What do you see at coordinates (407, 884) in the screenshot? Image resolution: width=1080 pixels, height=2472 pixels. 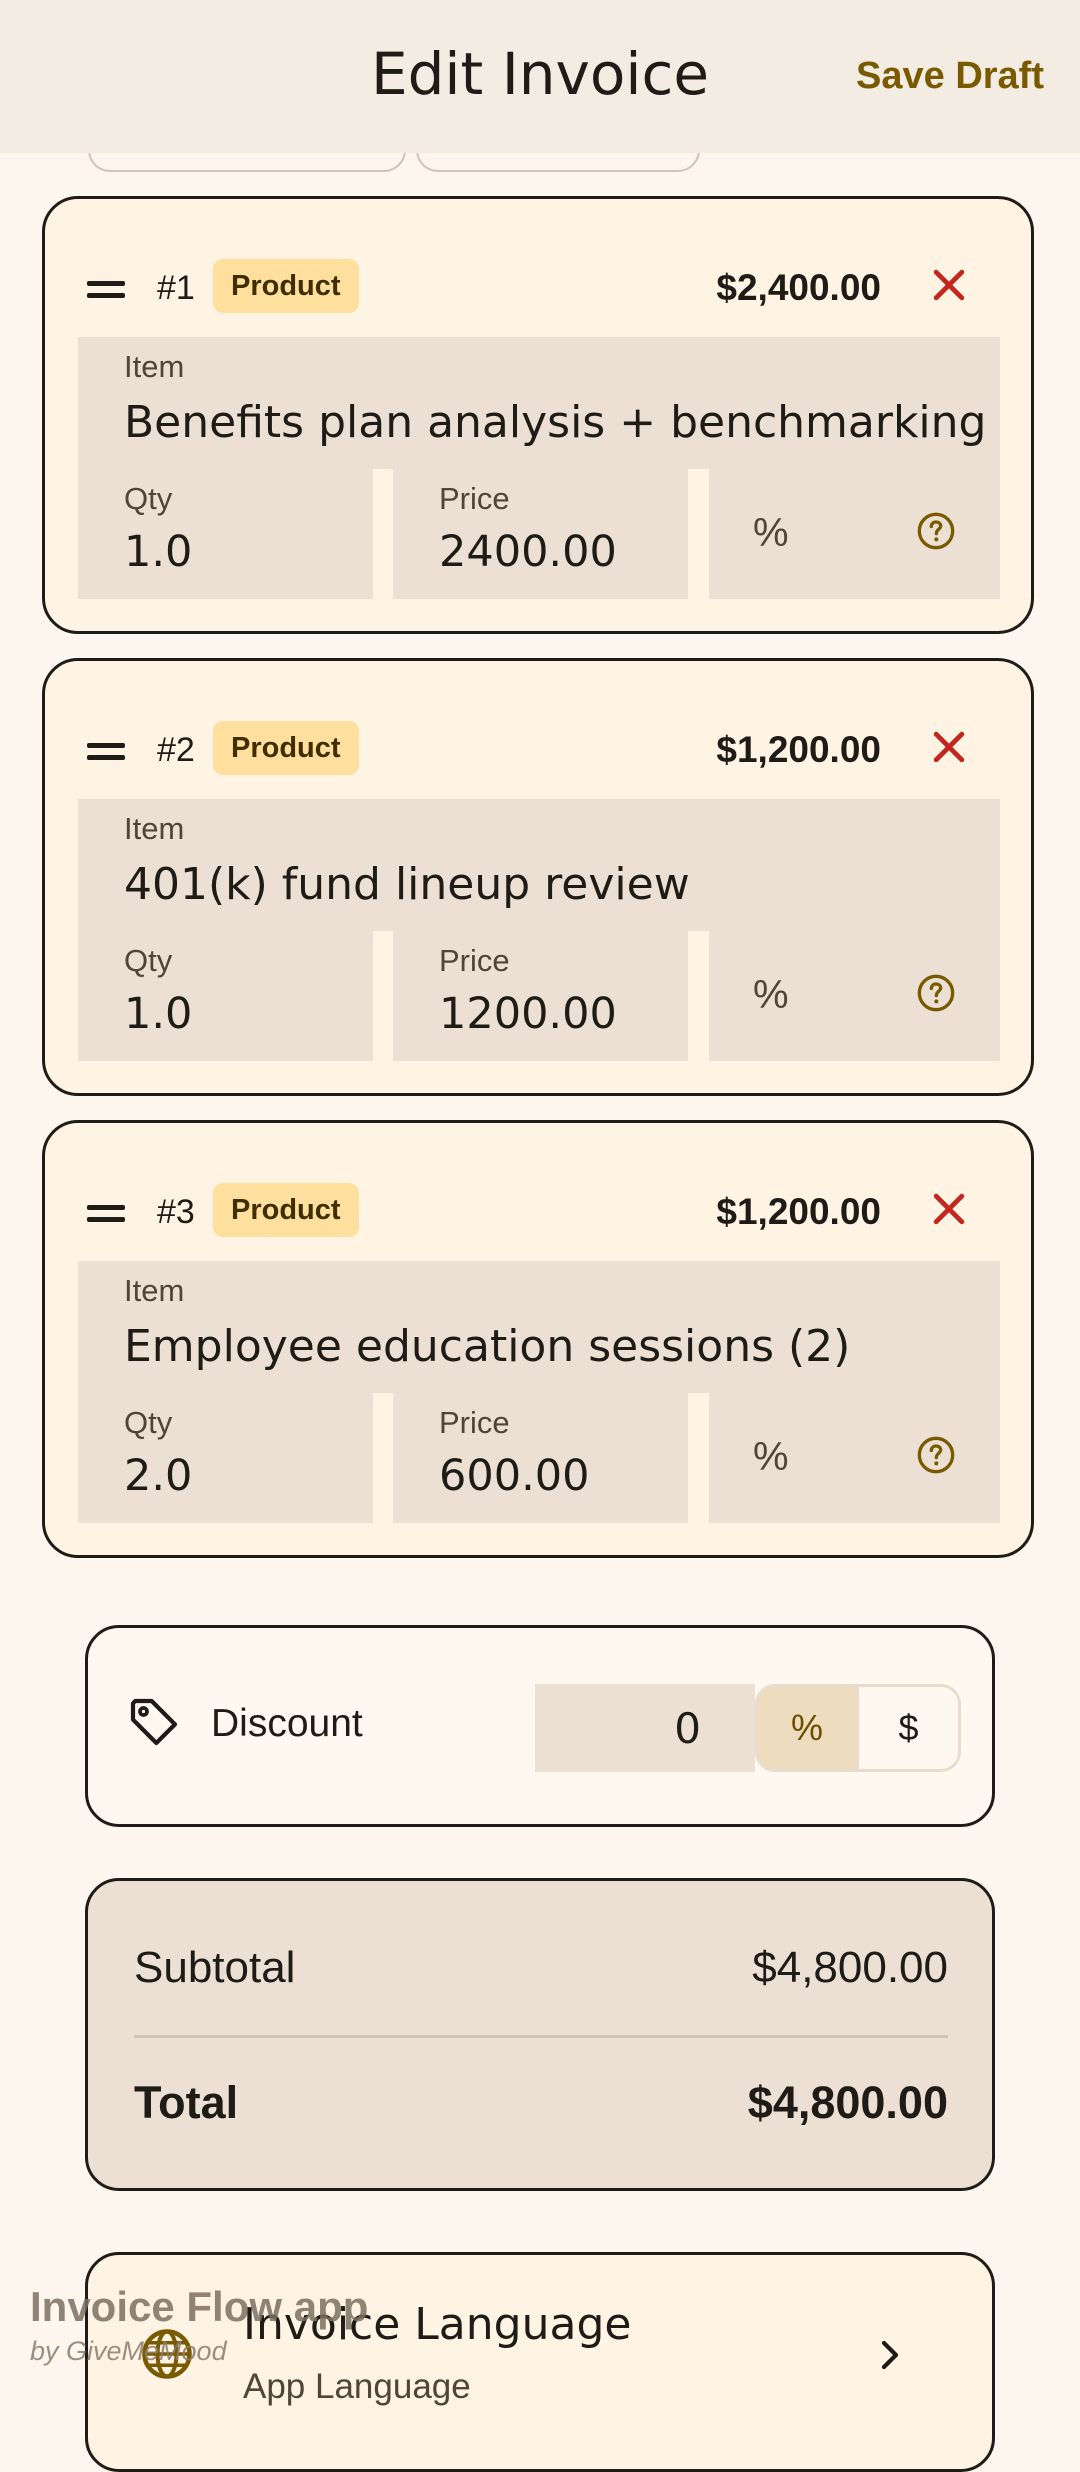 I see `item-value: 401(k) fund lineup review` at bounding box center [407, 884].